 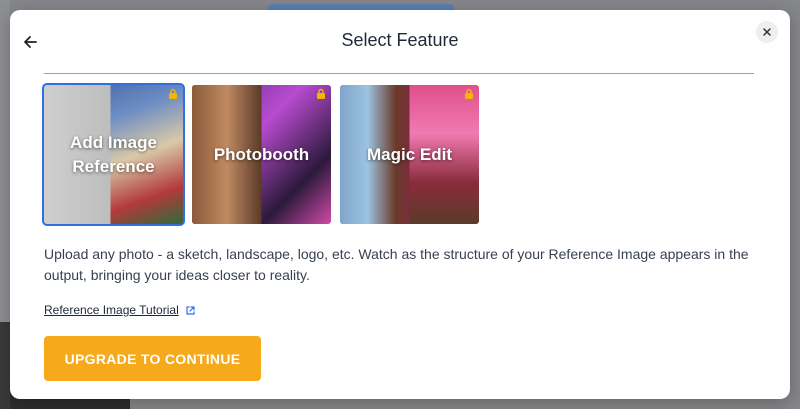 I want to click on tutorial-link: Reference Image Tutorial, so click(x=120, y=310).